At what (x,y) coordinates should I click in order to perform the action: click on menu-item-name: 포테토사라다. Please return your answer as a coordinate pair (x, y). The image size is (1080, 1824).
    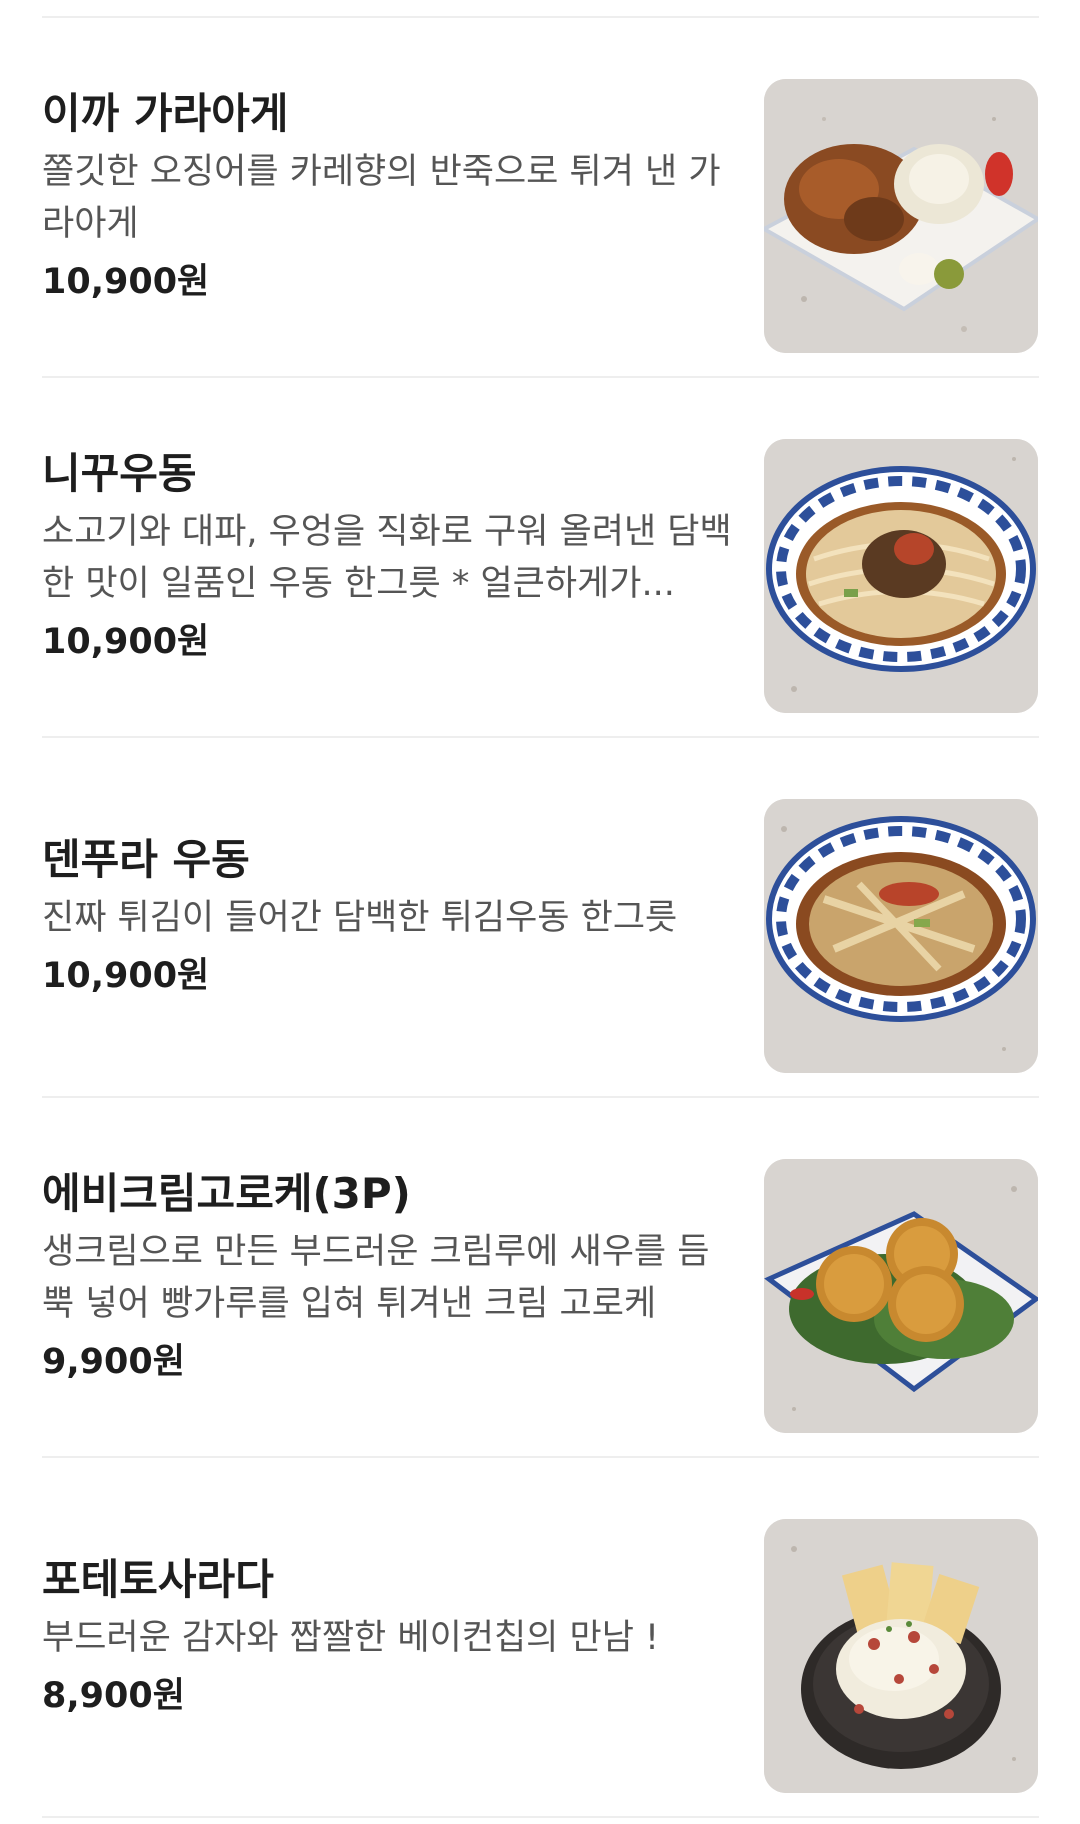
    Looking at the image, I should click on (158, 1579).